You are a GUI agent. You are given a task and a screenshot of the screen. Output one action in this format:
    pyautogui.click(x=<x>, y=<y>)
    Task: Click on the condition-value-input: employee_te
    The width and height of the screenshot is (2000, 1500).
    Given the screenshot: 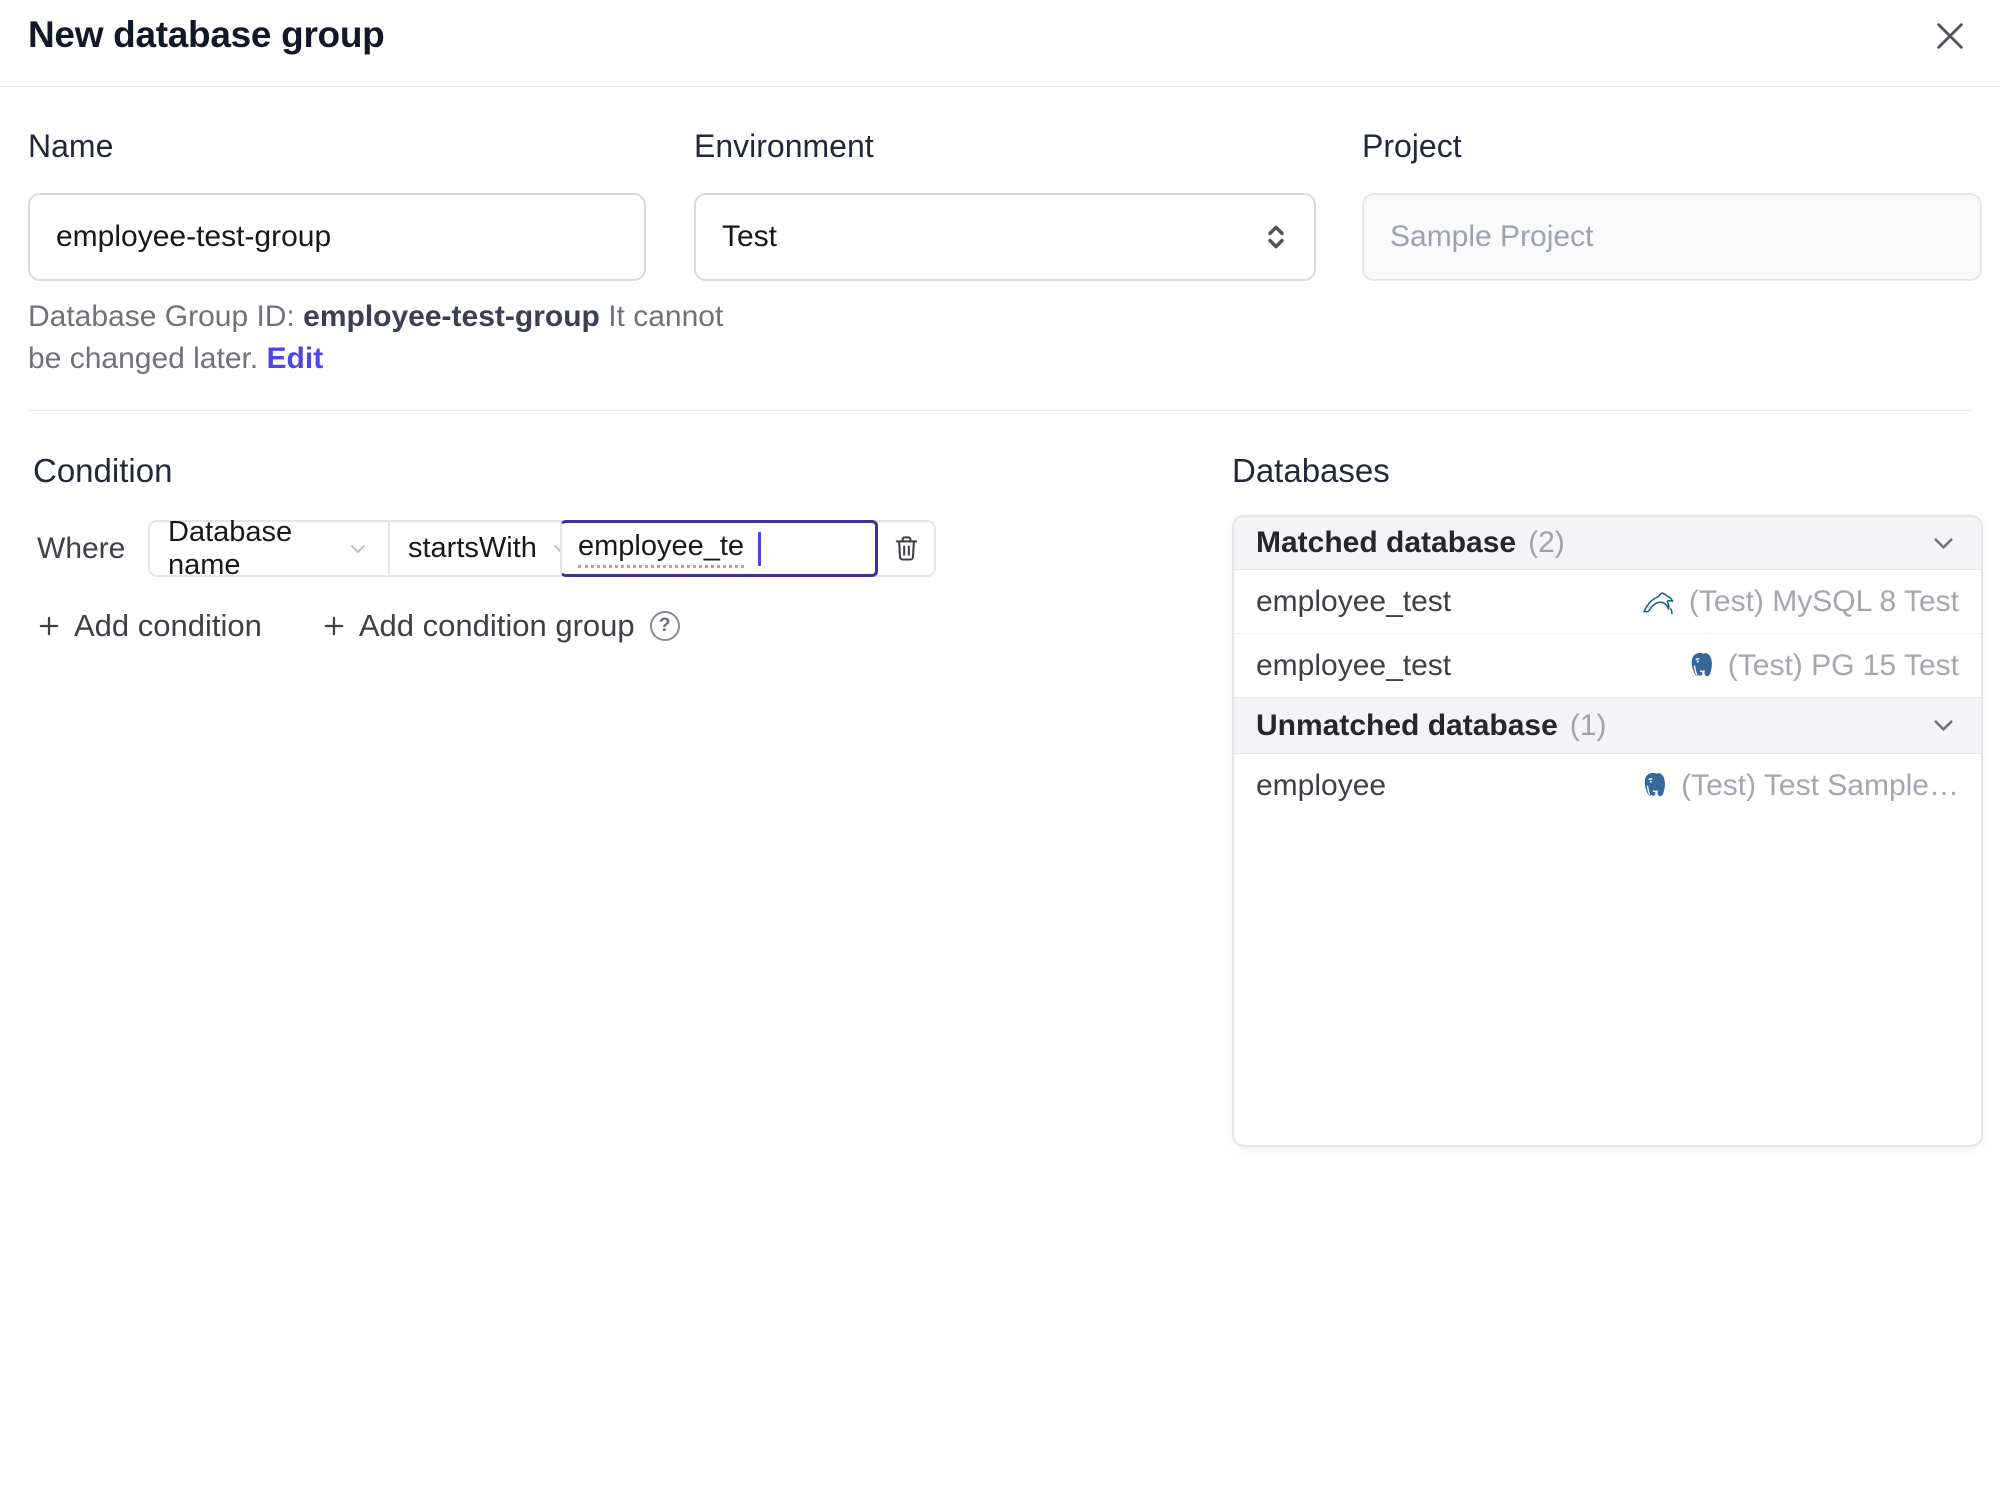 What is the action you would take?
    pyautogui.click(x=719, y=548)
    